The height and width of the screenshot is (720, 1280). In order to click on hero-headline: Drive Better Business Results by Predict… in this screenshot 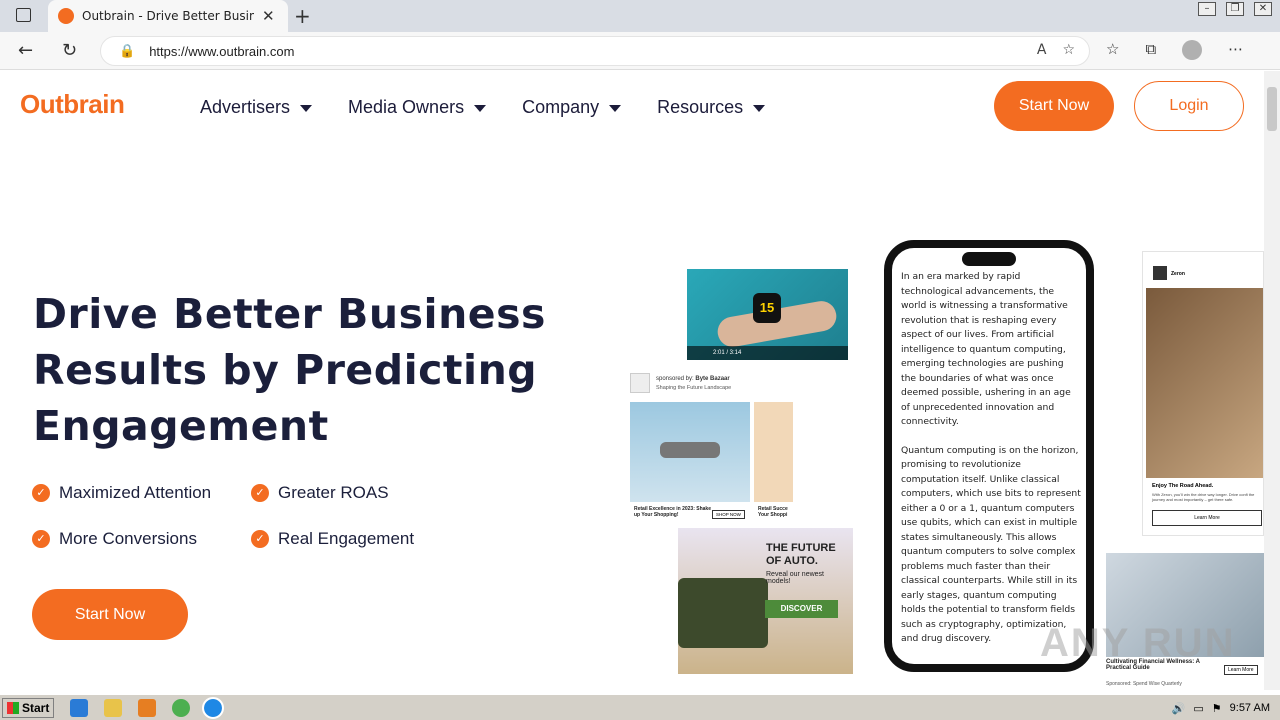, I will do `click(293, 370)`.